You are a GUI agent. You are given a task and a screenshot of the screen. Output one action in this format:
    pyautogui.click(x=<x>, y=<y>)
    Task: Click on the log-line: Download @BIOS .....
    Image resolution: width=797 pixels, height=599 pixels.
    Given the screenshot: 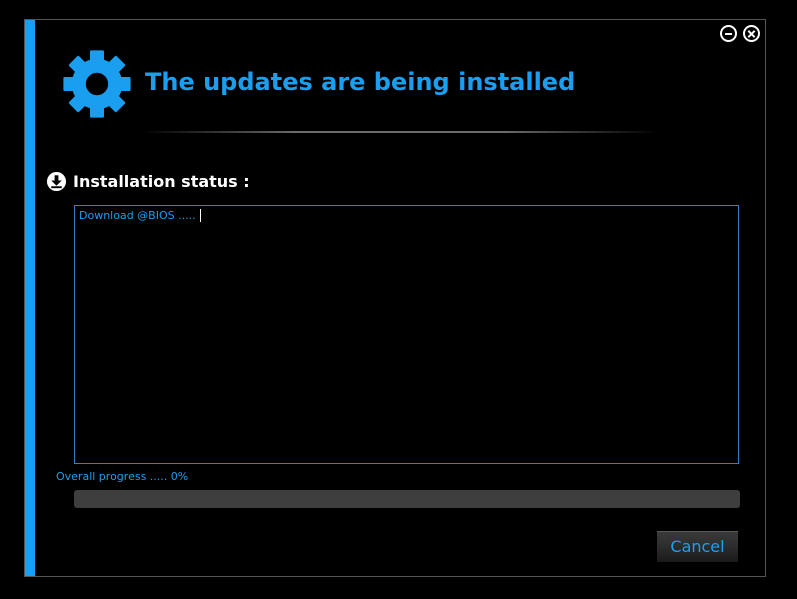 What is the action you would take?
    pyautogui.click(x=406, y=215)
    